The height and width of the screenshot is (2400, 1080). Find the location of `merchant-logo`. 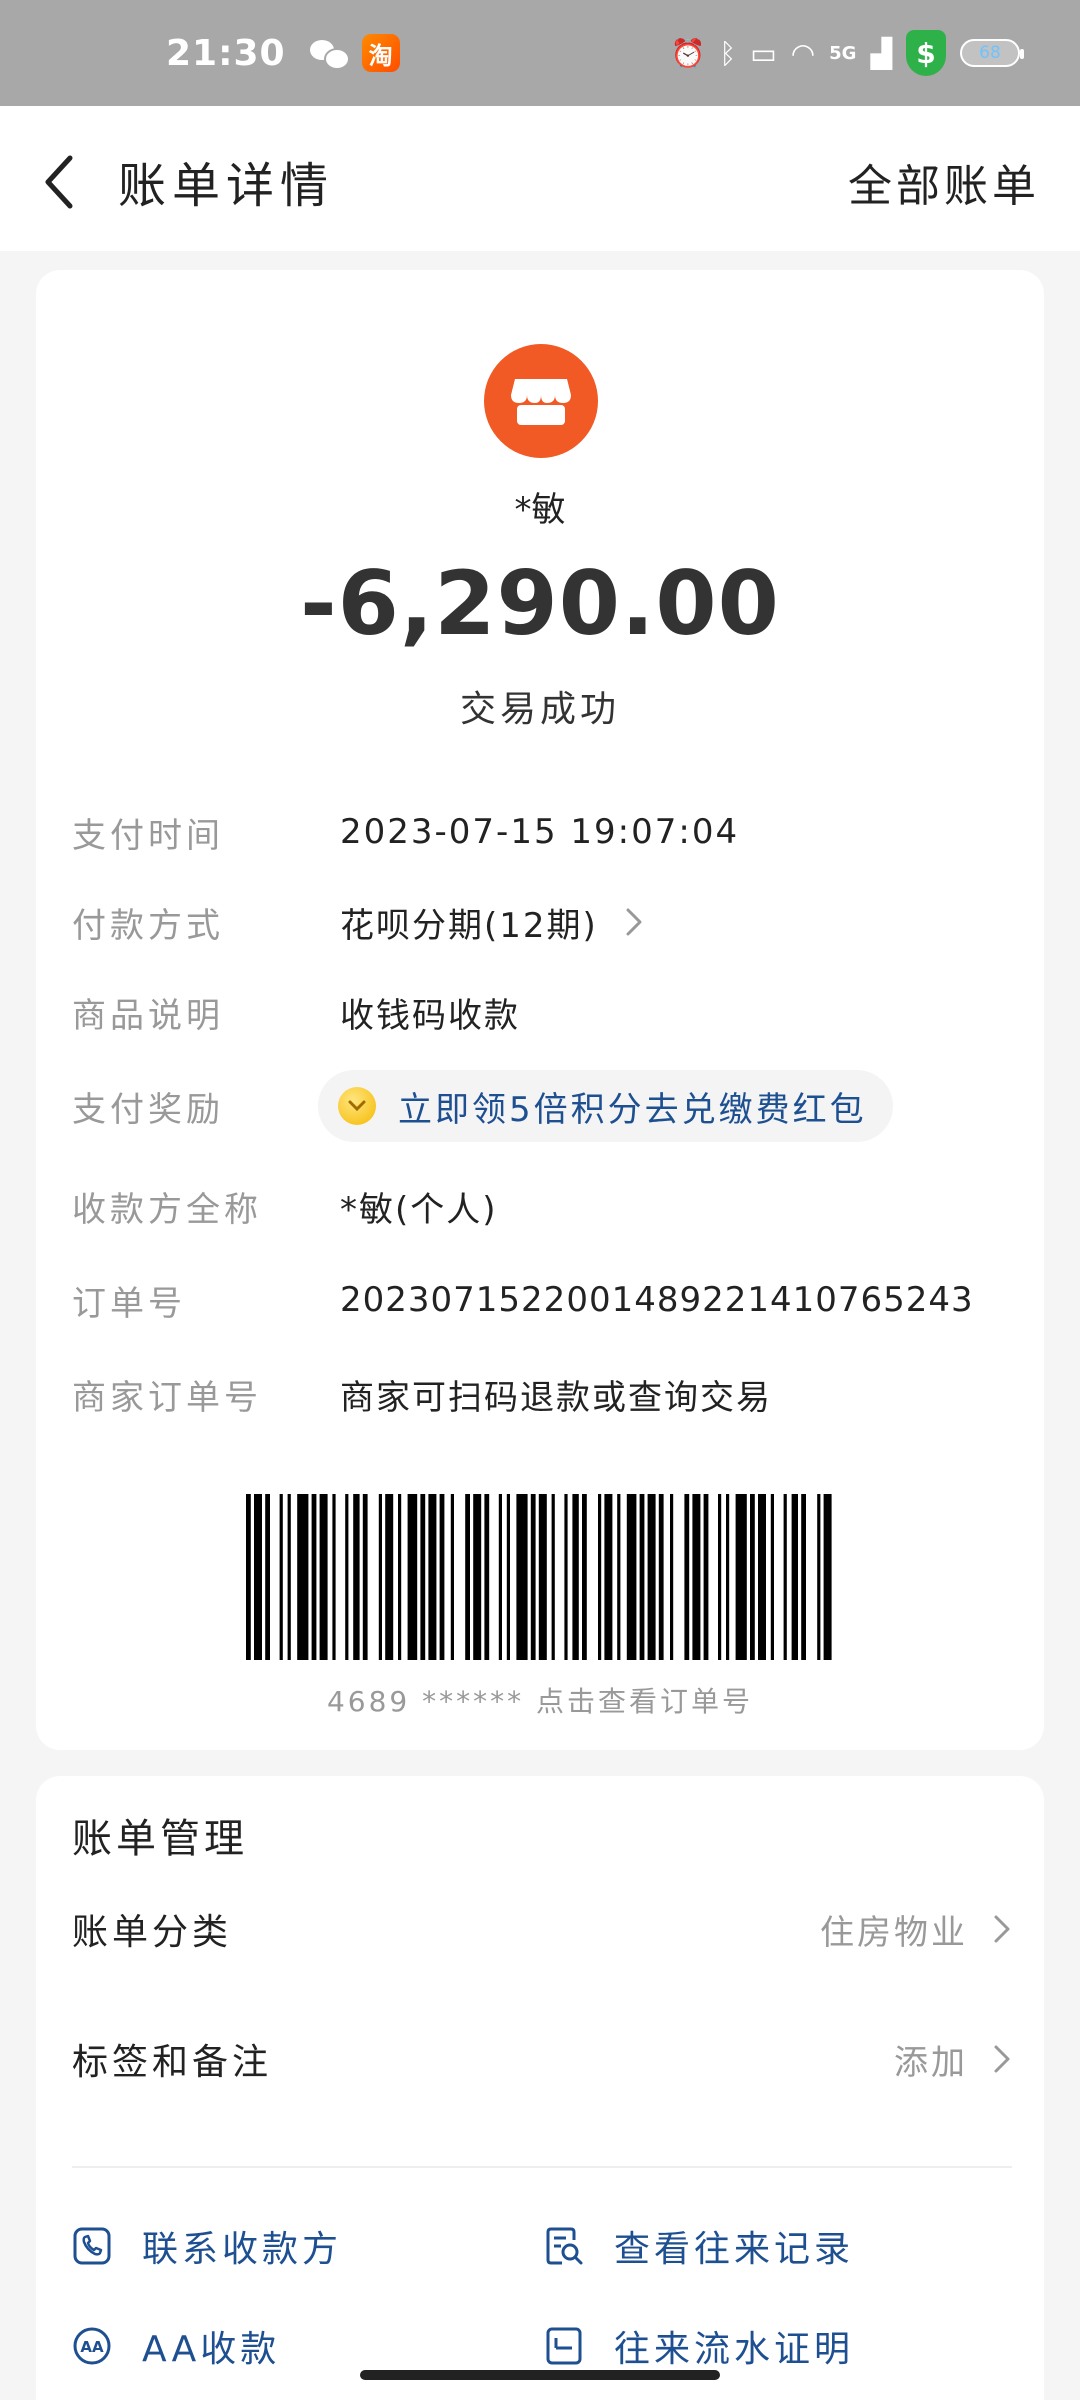

merchant-logo is located at coordinates (541, 401).